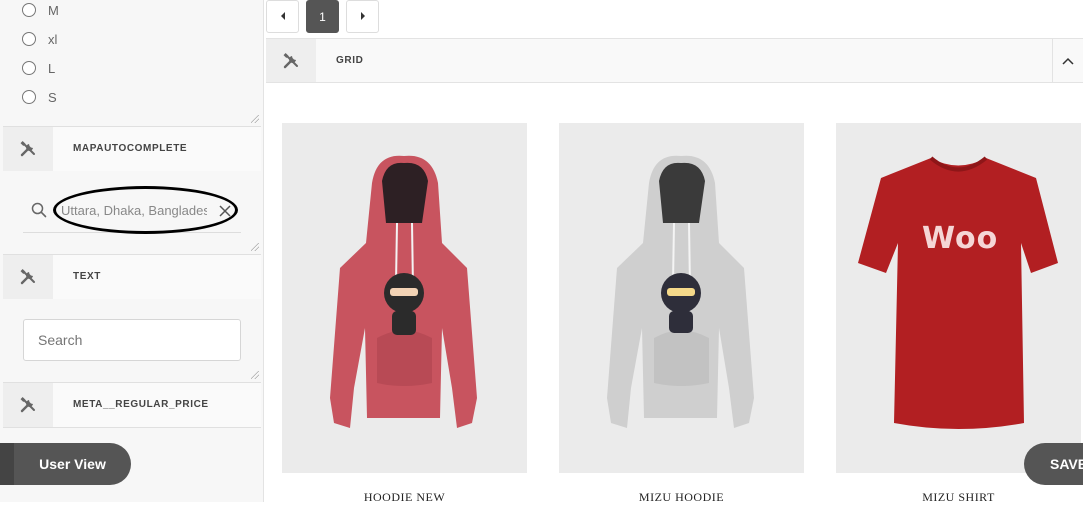  I want to click on section-title: TEXT, so click(87, 276).